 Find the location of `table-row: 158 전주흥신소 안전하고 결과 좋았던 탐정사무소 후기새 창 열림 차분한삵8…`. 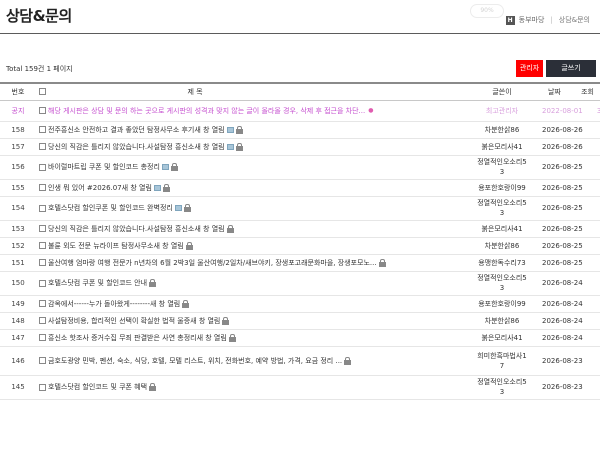

table-row: 158 전주흥신소 안전하고 결과 좋았던 탐정사무소 후기새 창 열림 차분한삵8… is located at coordinates (300, 130).